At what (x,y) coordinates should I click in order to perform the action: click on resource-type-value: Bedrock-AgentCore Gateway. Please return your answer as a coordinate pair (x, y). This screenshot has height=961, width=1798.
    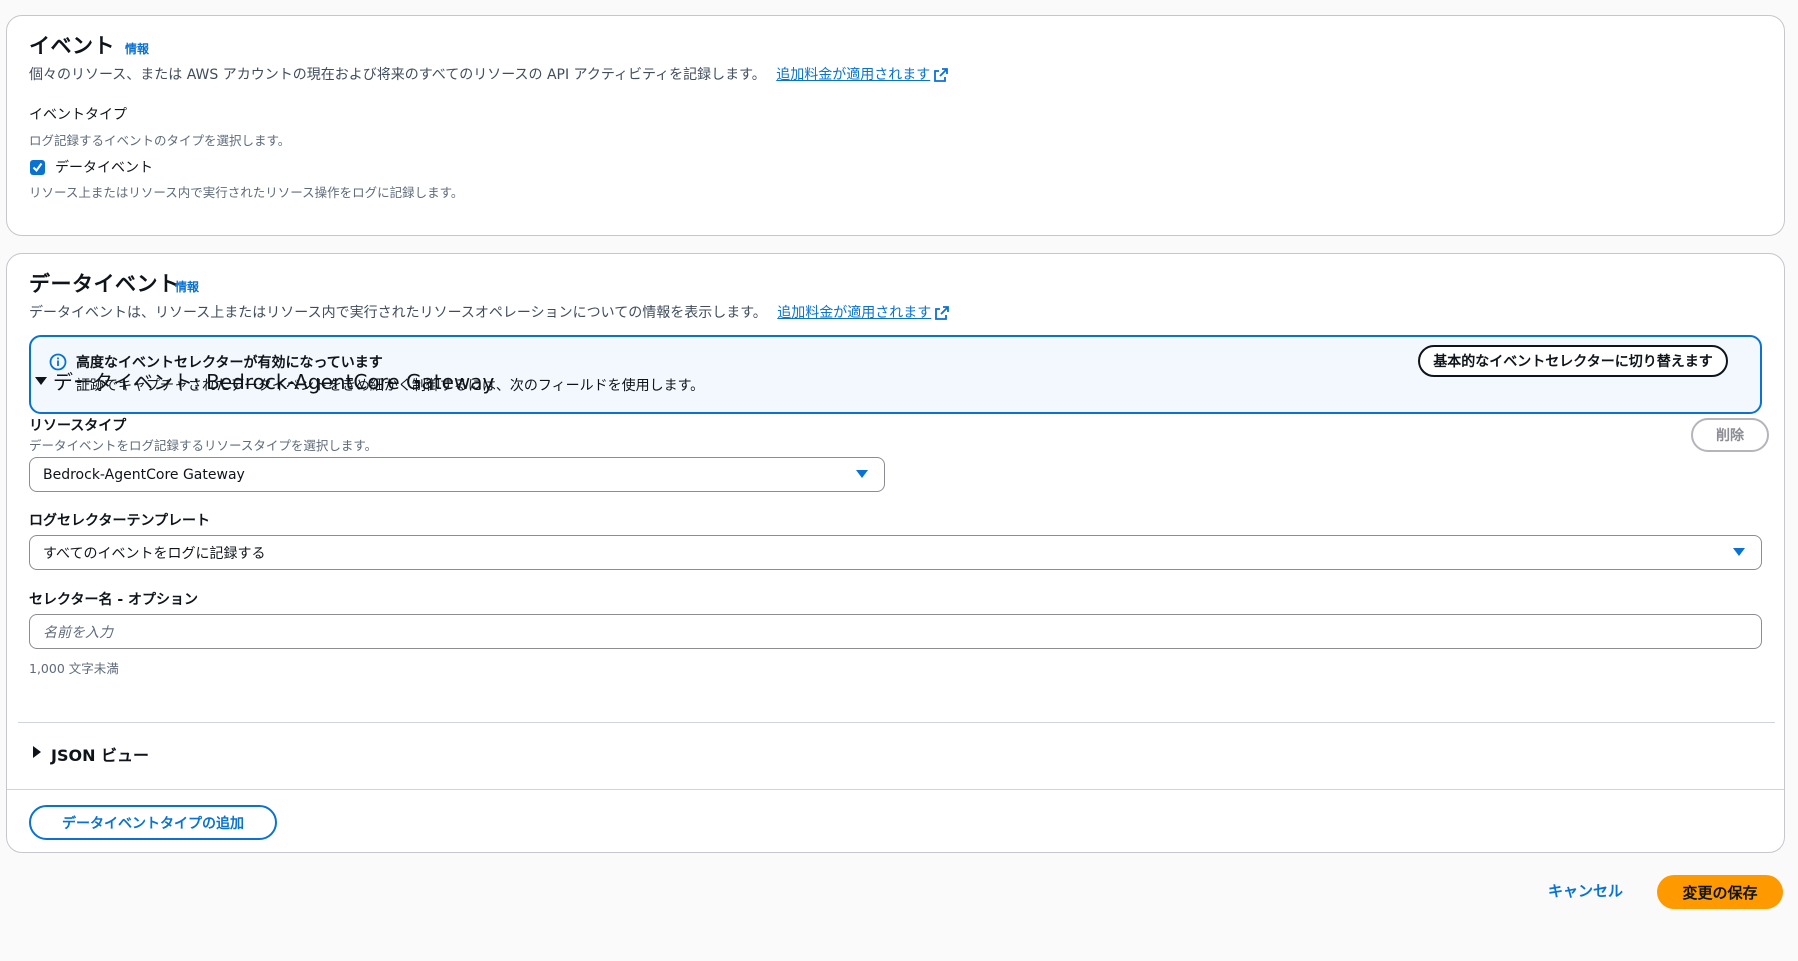
    Looking at the image, I should click on (144, 474).